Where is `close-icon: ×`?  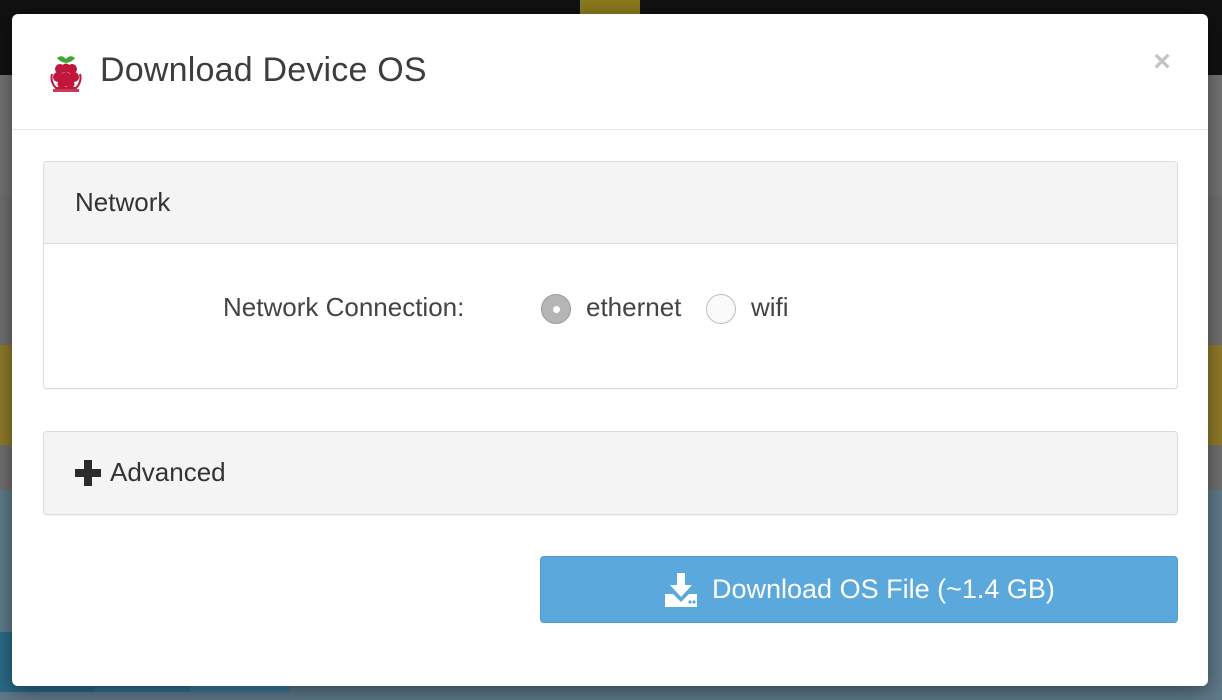 close-icon: × is located at coordinates (1162, 62).